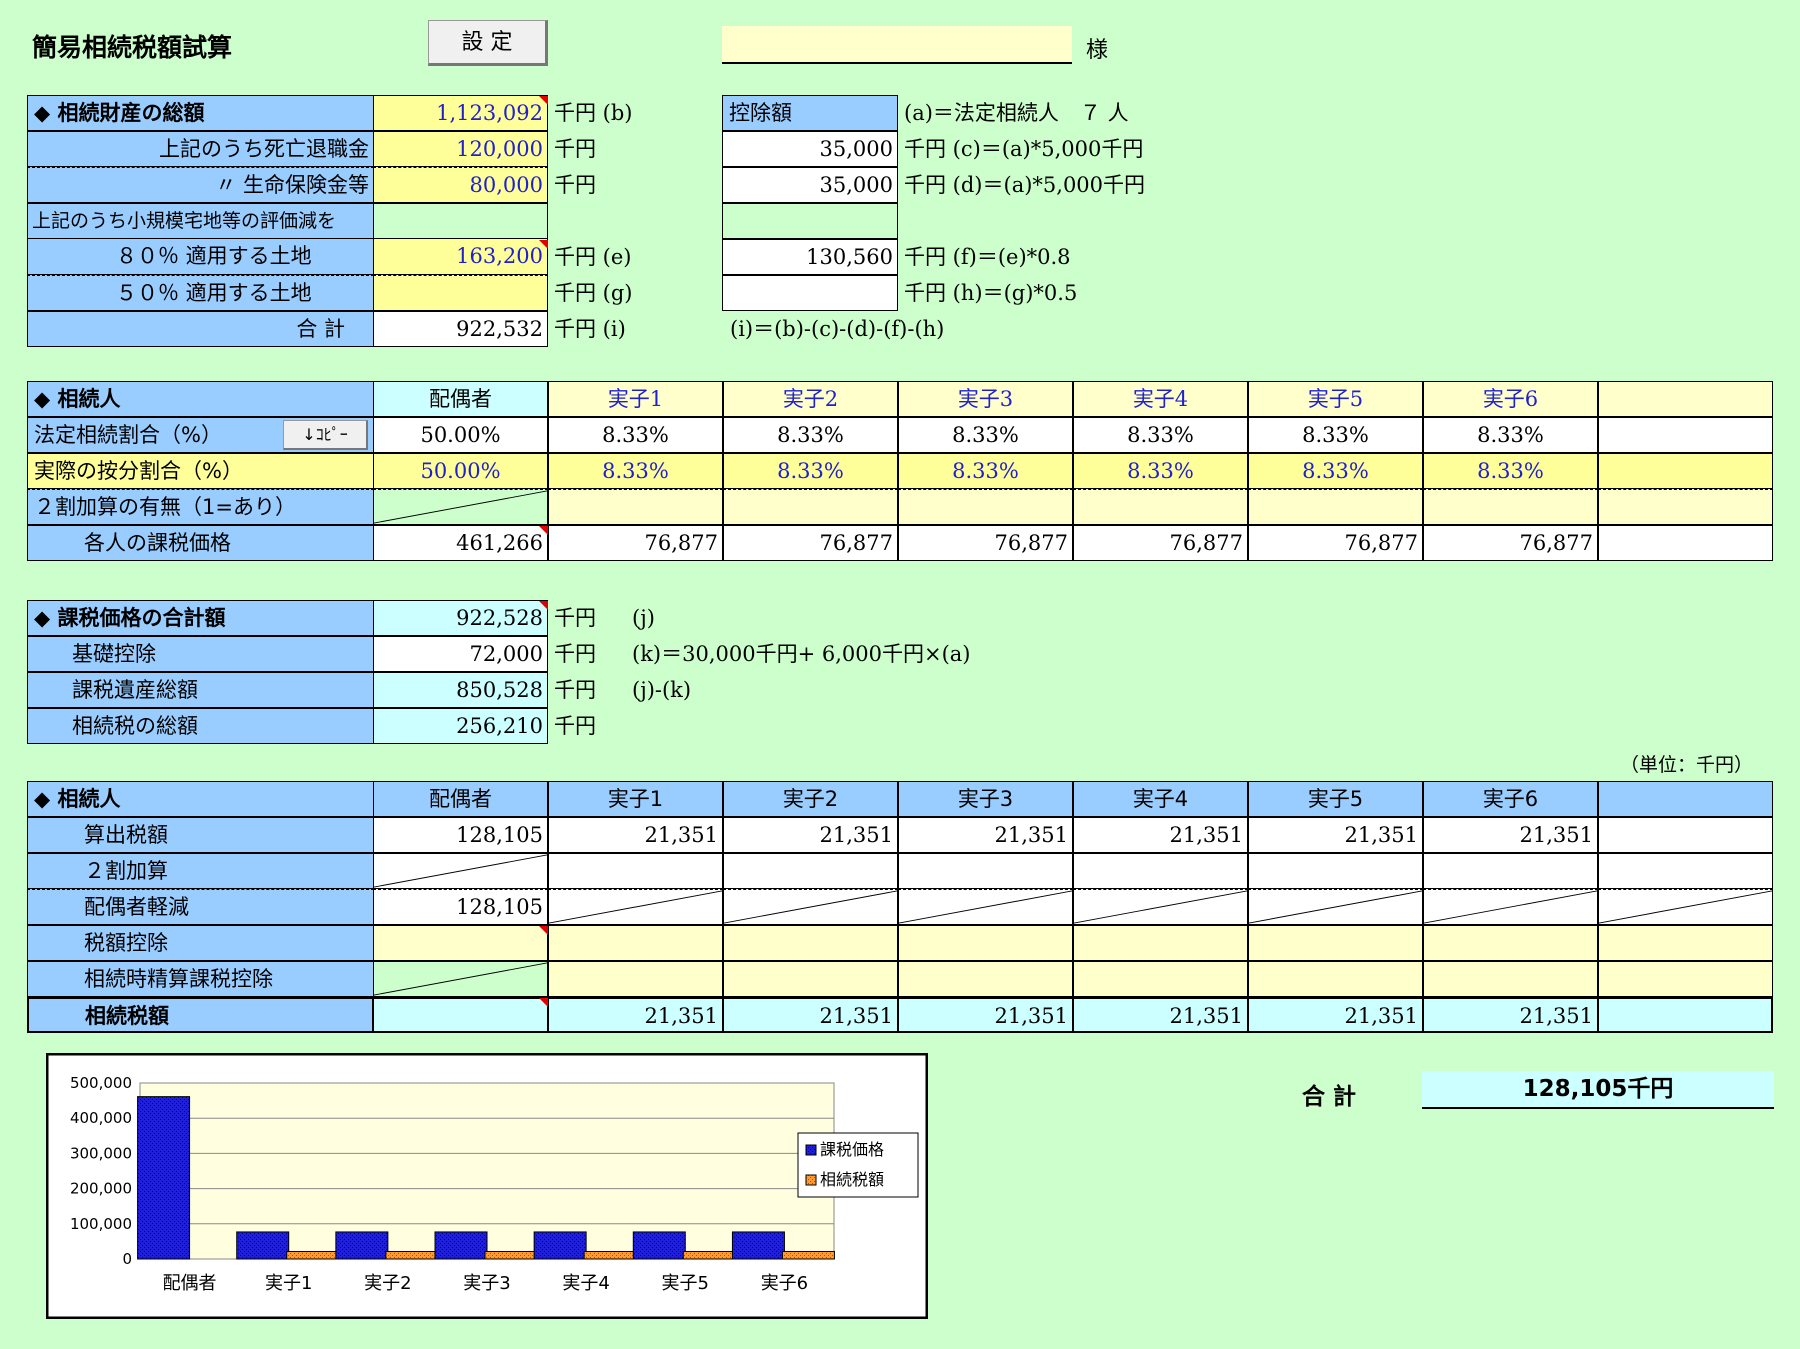 The height and width of the screenshot is (1349, 1800). I want to click on formula-i-note: (i)＝(b)-(c)-(d)-(f)-(h), so click(837, 329).